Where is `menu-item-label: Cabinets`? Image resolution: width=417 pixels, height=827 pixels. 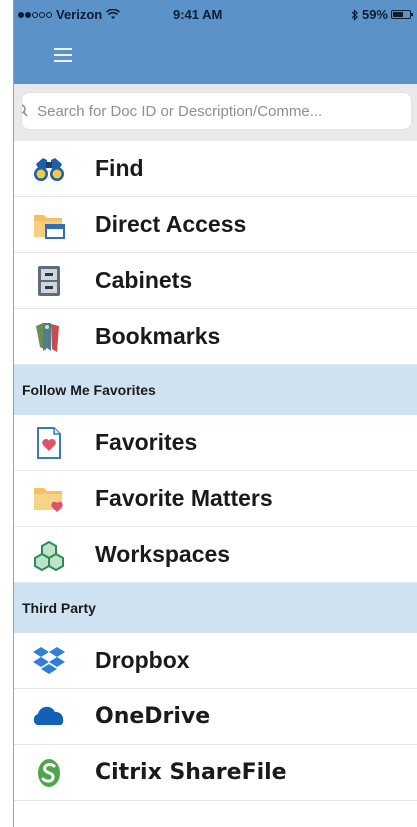 menu-item-label: Cabinets is located at coordinates (144, 280).